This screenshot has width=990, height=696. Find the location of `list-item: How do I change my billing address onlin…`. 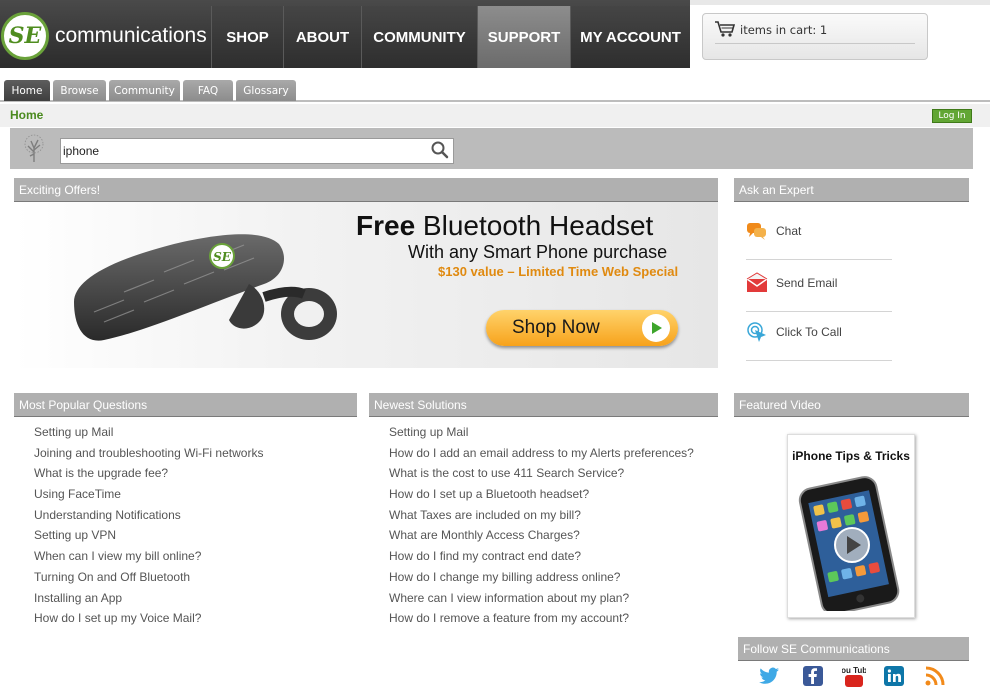

list-item: How do I change my billing address onlin… is located at coordinates (541, 580).